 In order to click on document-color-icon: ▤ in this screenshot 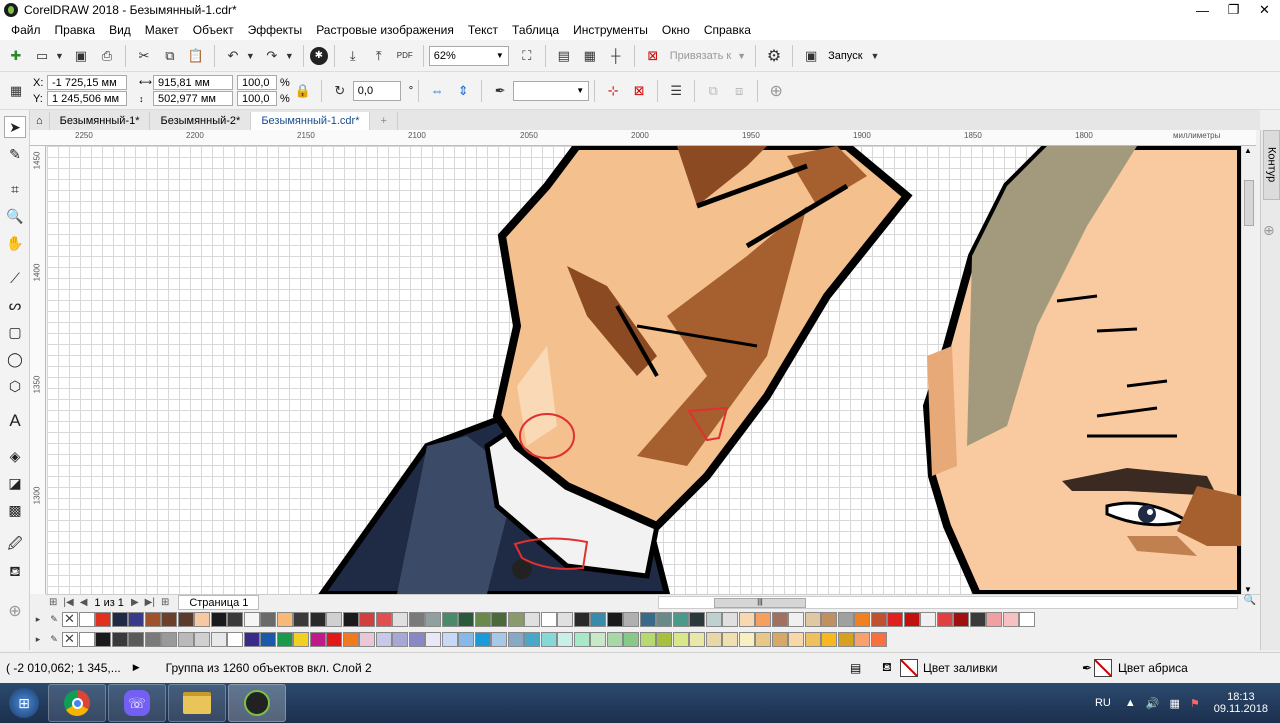, I will do `click(855, 668)`.